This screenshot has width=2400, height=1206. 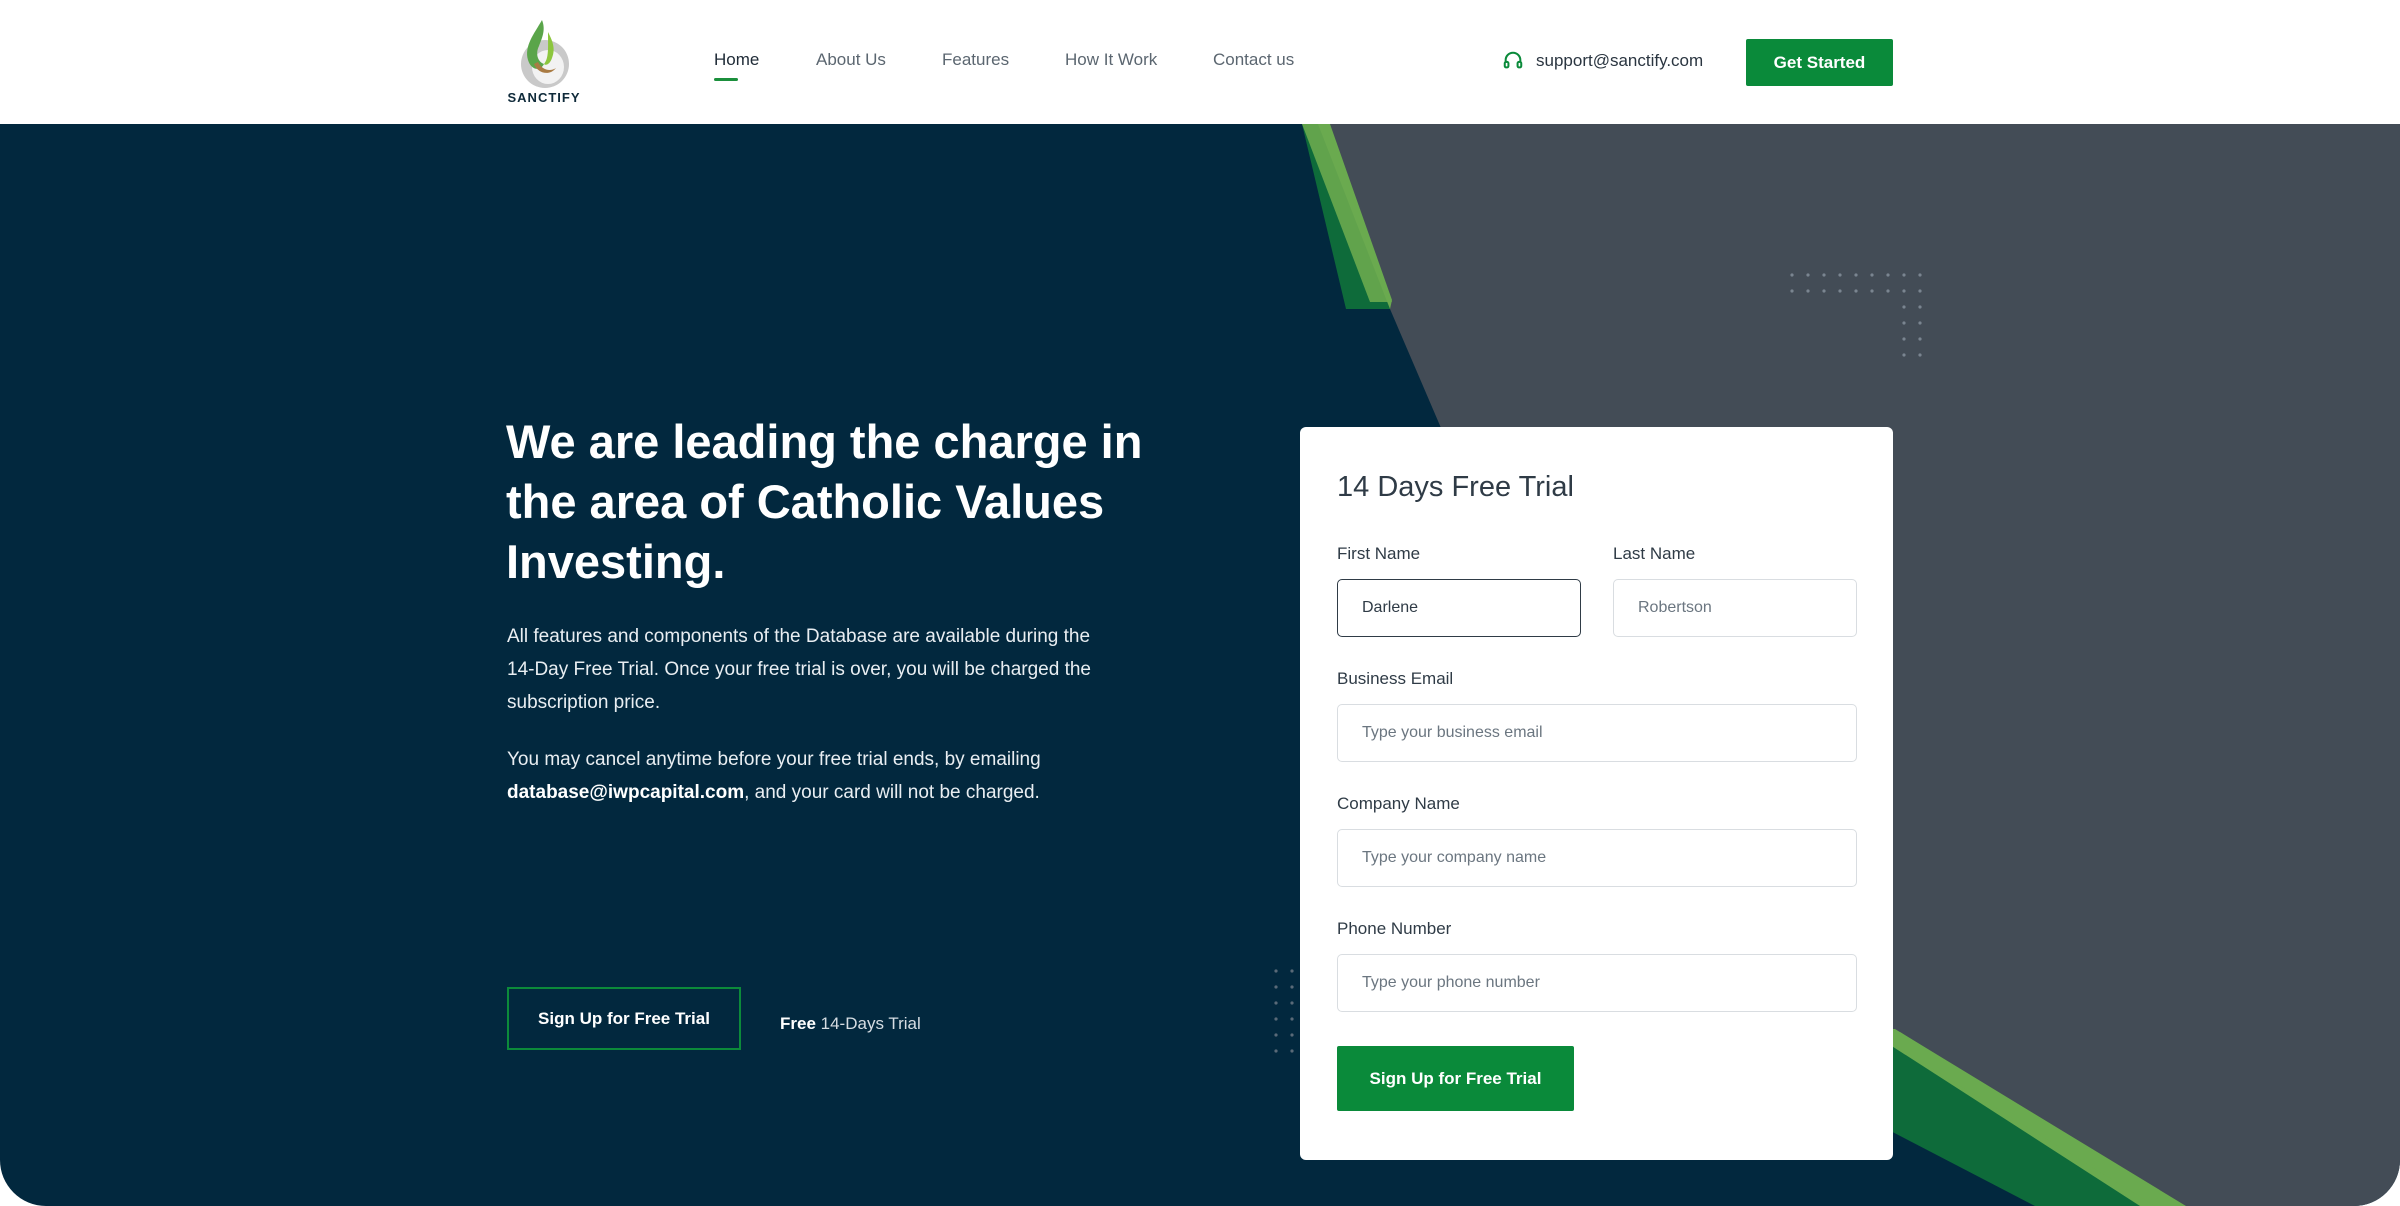 I want to click on cancel-text-suffix: , and your card will not be charged., so click(x=892, y=792).